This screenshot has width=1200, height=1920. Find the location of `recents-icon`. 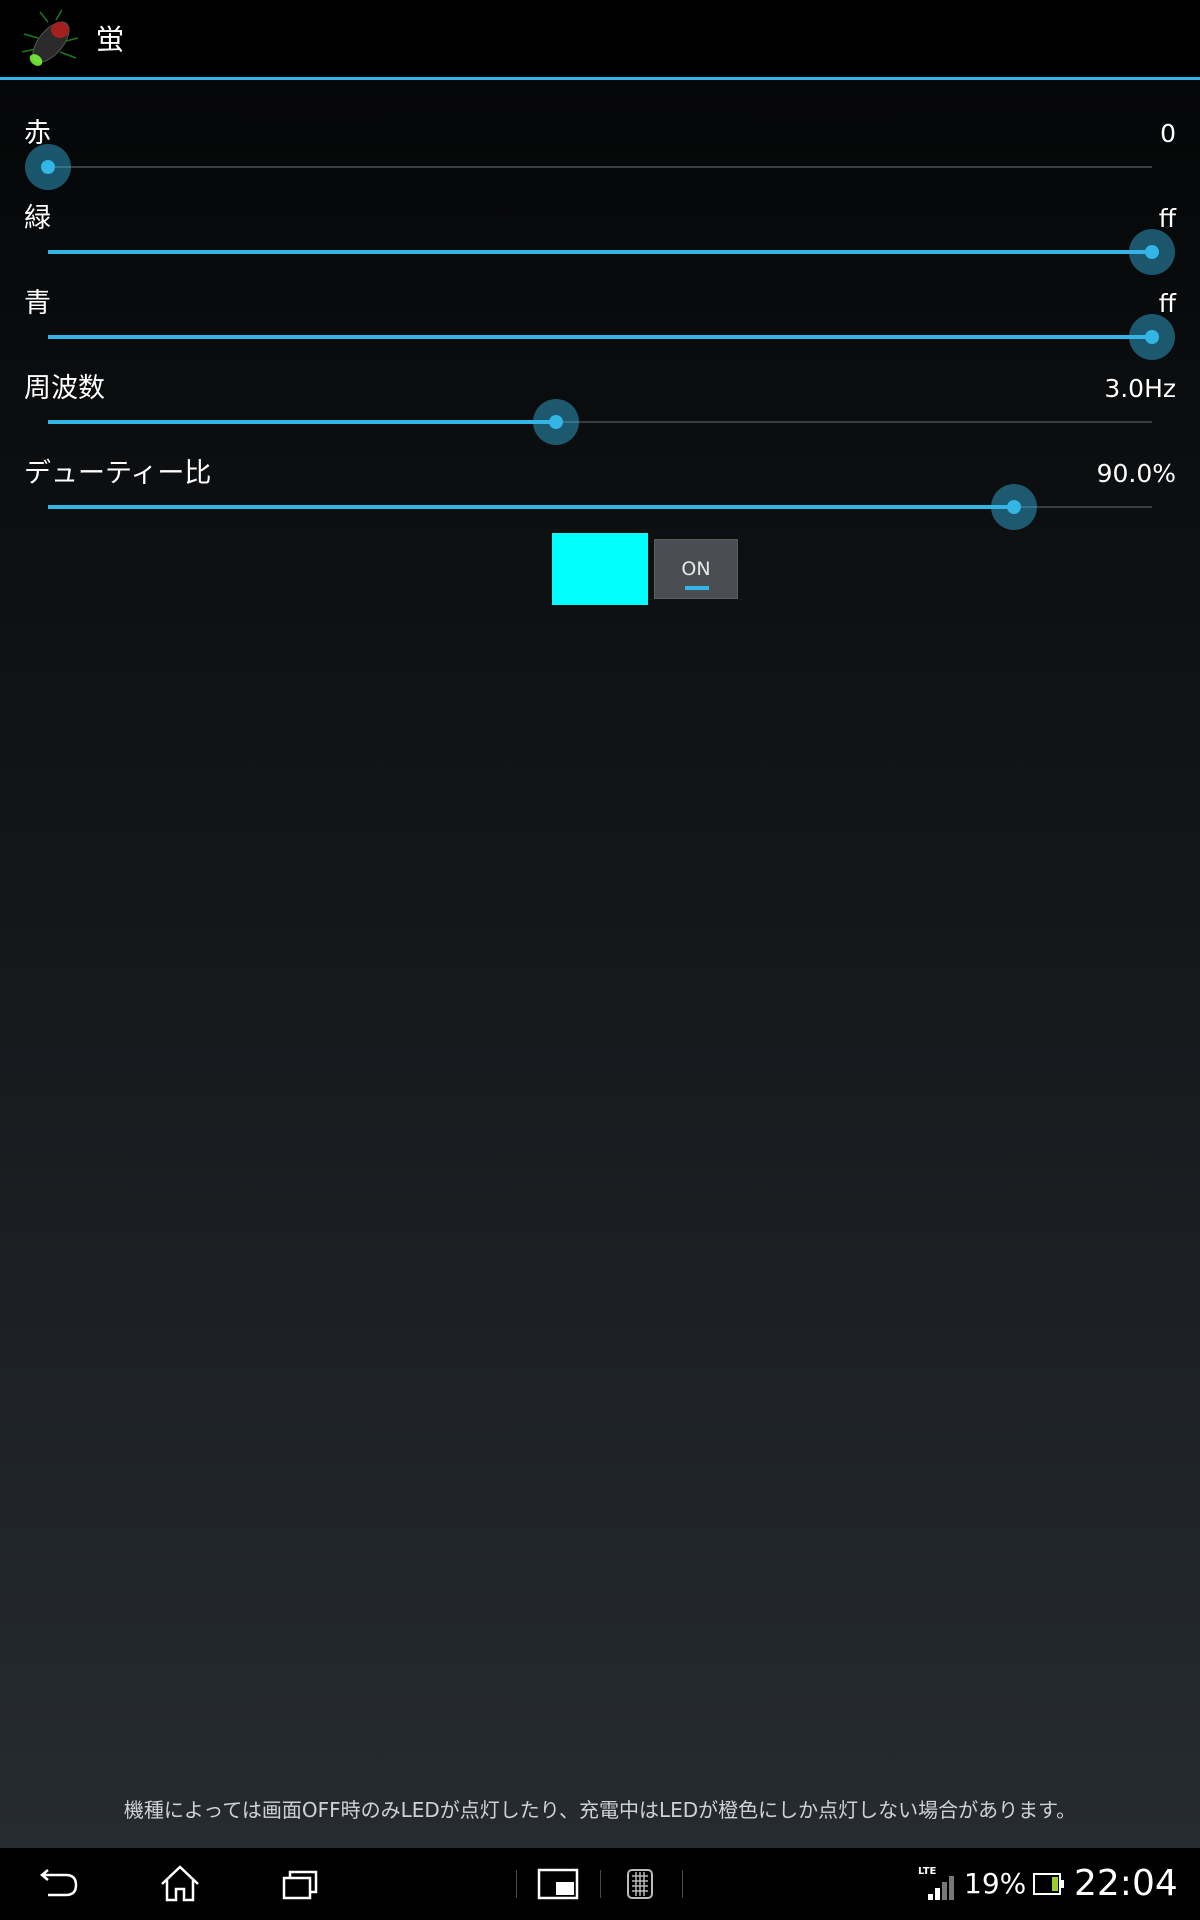

recents-icon is located at coordinates (300, 1884).